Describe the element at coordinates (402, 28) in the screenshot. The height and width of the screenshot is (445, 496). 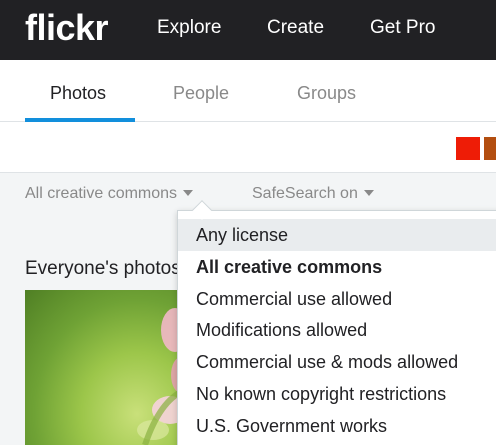
I see `nav-get-pro: Get Pro` at that location.